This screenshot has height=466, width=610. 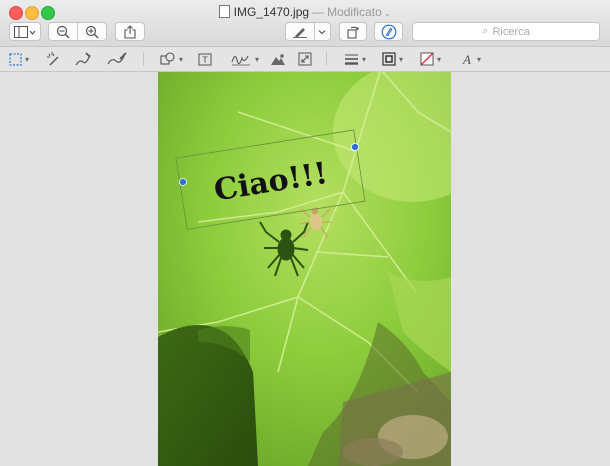 I want to click on sketch-tool, so click(x=83, y=59).